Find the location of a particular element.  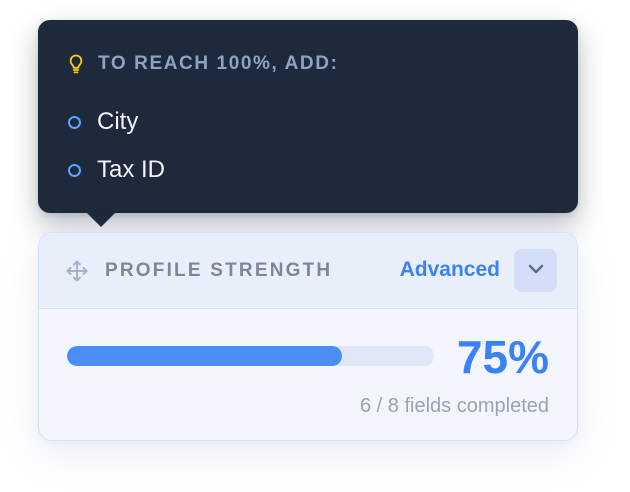

tooltip-header: TO REACH 100%, ADD: is located at coordinates (203, 64).